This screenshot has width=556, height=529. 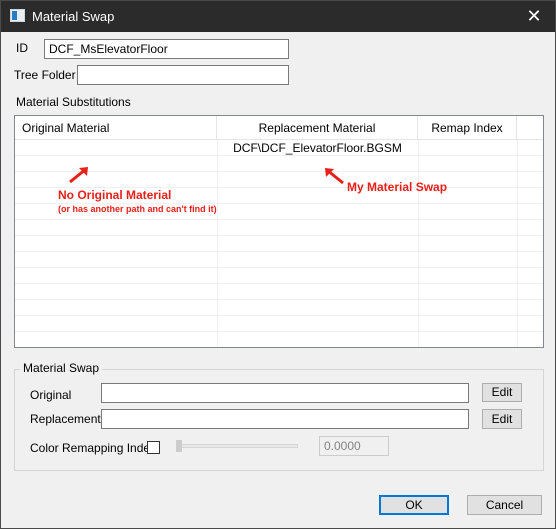 I want to click on close-button: ✕, so click(x=534, y=16).